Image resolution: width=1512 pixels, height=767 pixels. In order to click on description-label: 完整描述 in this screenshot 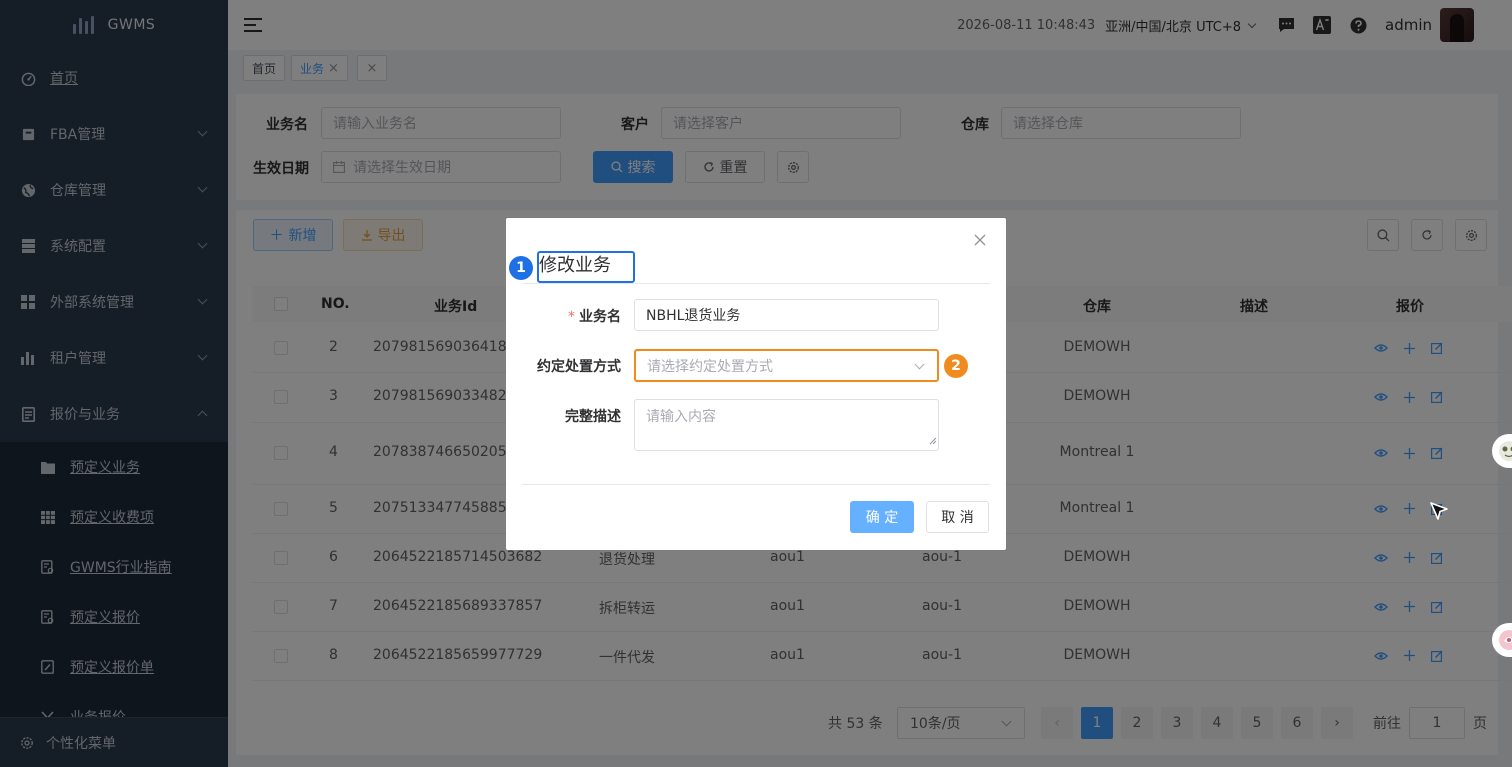, I will do `click(593, 417)`.